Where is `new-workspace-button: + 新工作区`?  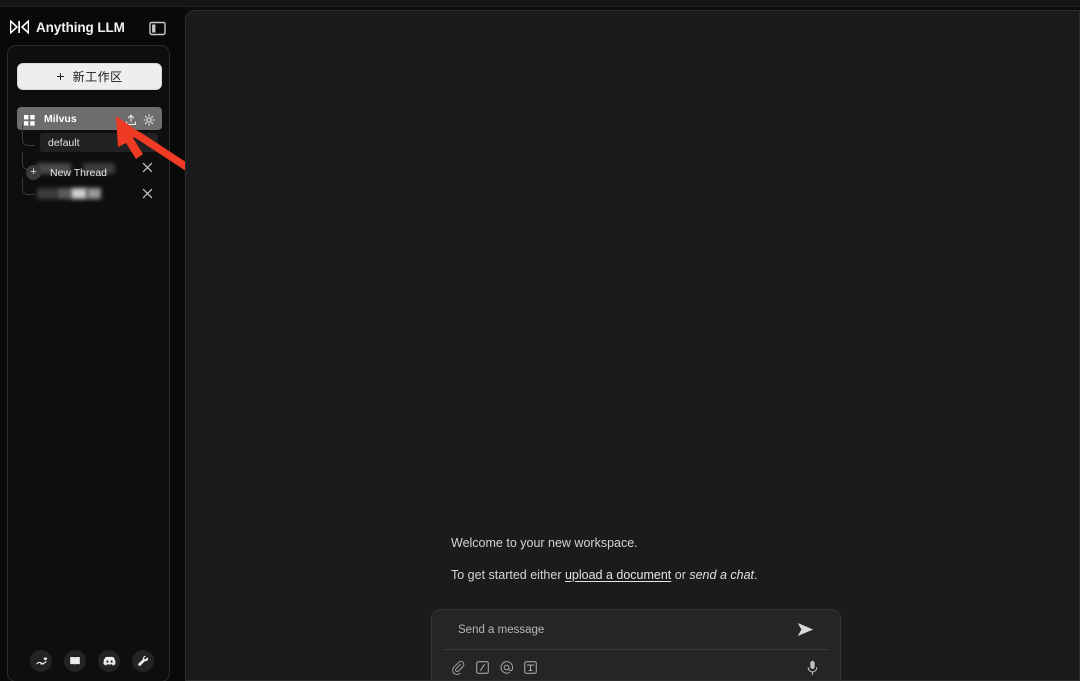
new-workspace-button: + 新工作区 is located at coordinates (89, 76).